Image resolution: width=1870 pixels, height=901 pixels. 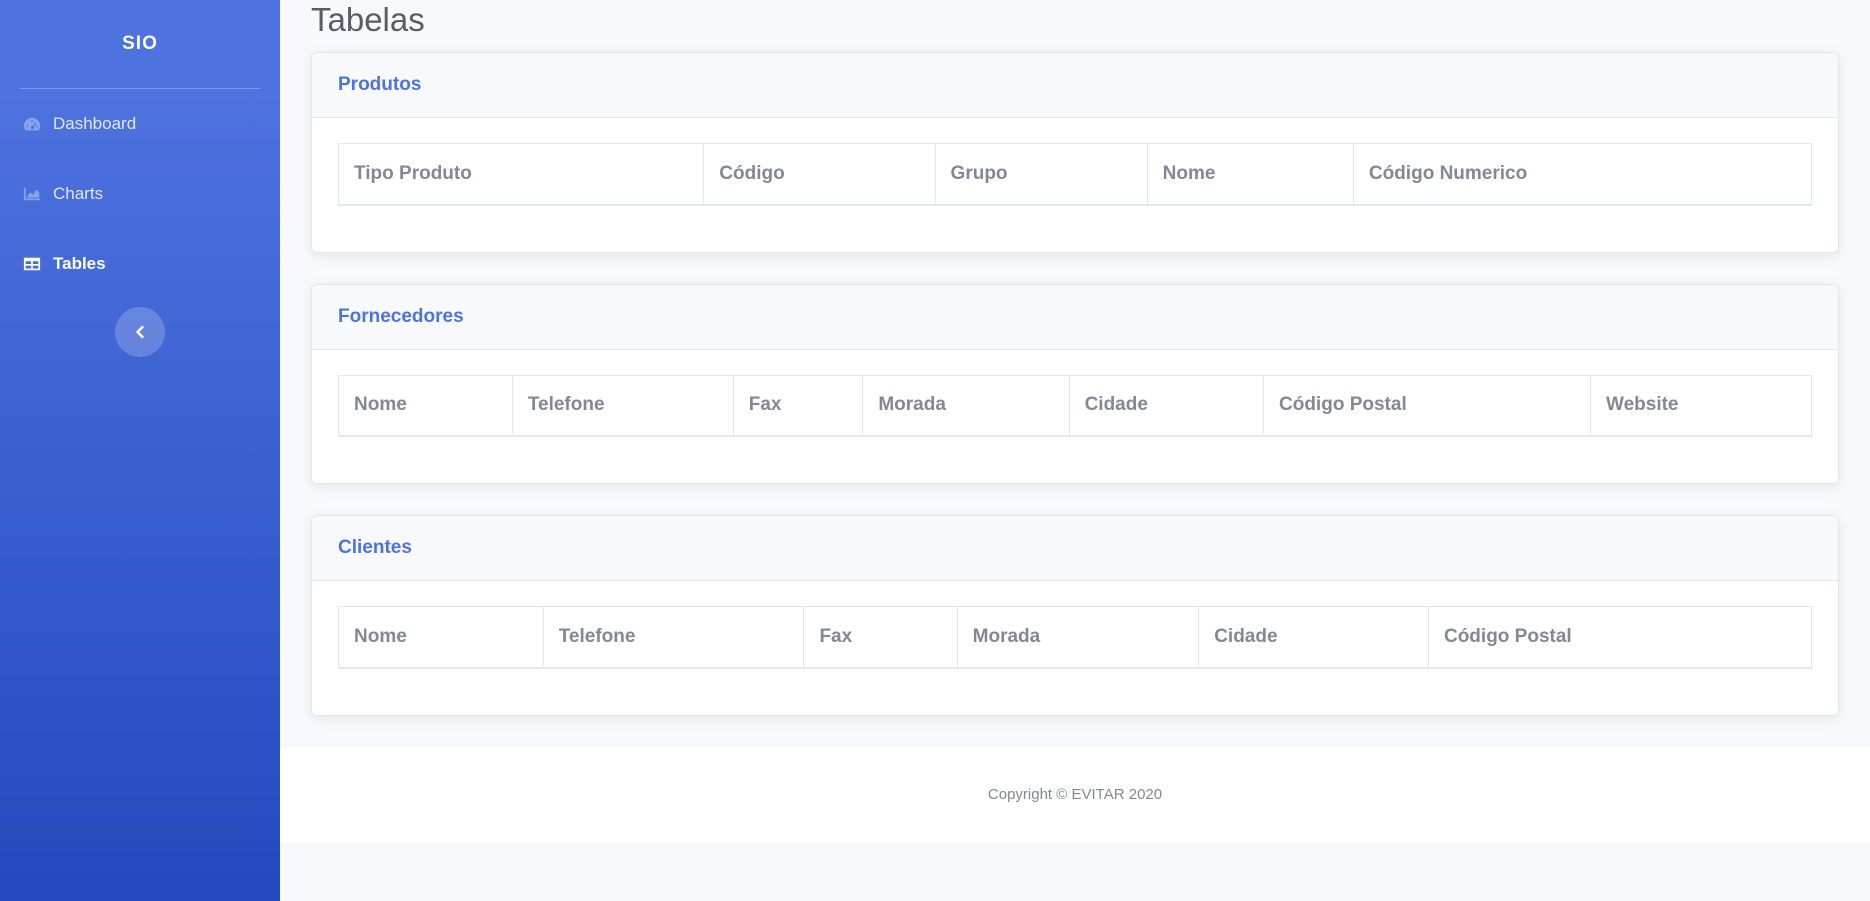 What do you see at coordinates (32, 264) in the screenshot?
I see `table-icon` at bounding box center [32, 264].